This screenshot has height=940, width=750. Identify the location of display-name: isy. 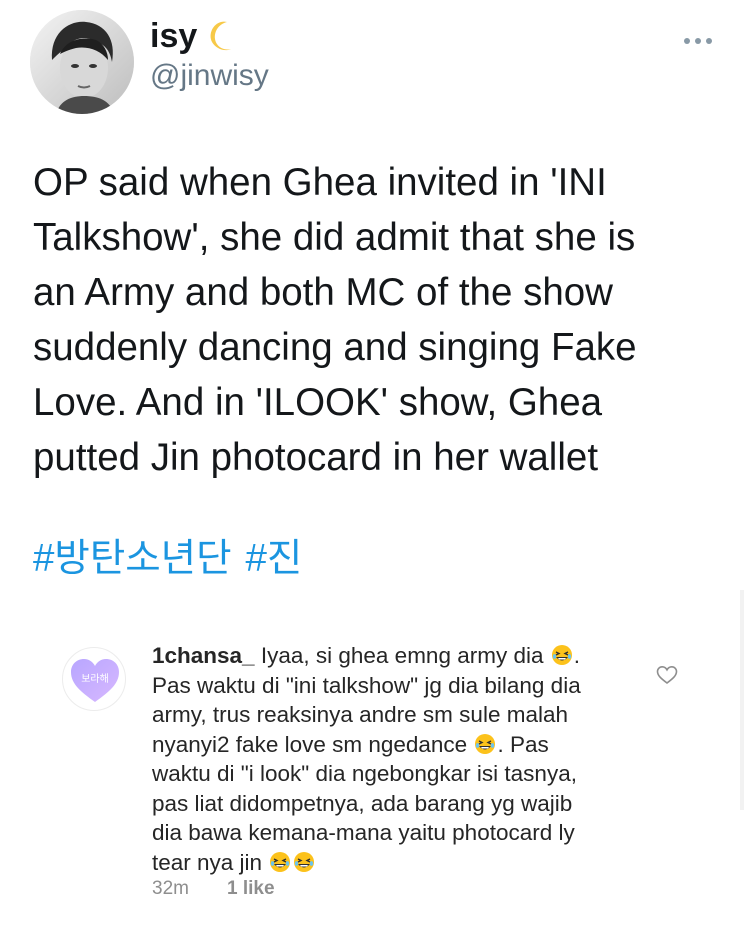
(173, 36).